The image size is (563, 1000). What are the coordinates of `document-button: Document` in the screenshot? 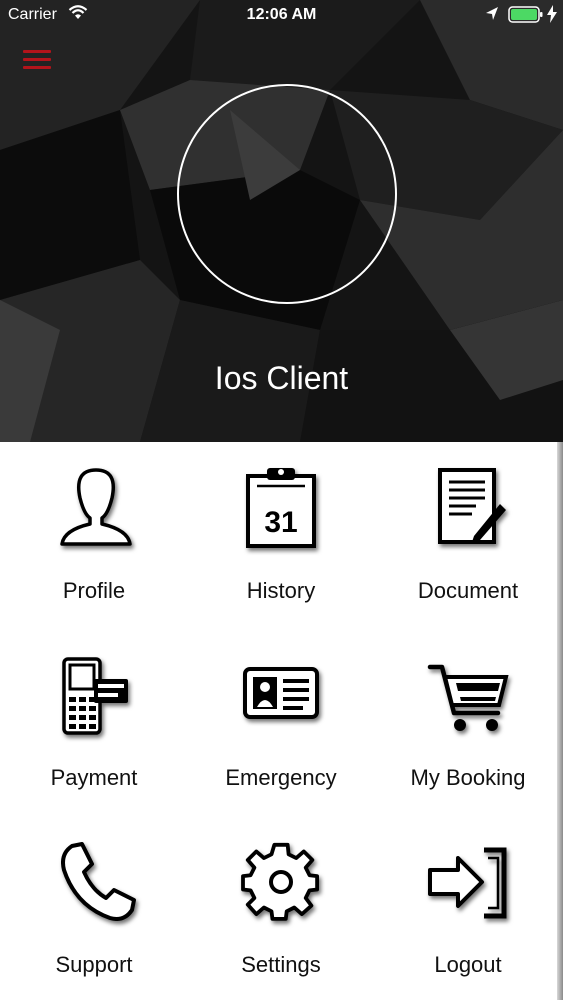 It's located at (468, 535).